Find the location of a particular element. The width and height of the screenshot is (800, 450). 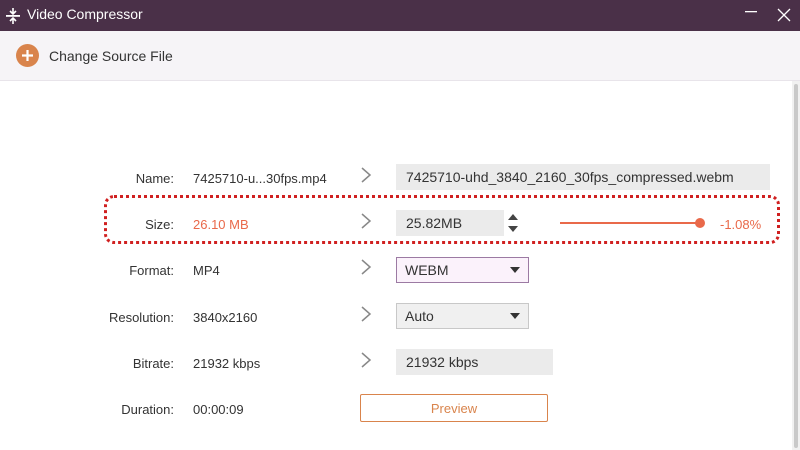

source-format-value: MP4 is located at coordinates (206, 270).